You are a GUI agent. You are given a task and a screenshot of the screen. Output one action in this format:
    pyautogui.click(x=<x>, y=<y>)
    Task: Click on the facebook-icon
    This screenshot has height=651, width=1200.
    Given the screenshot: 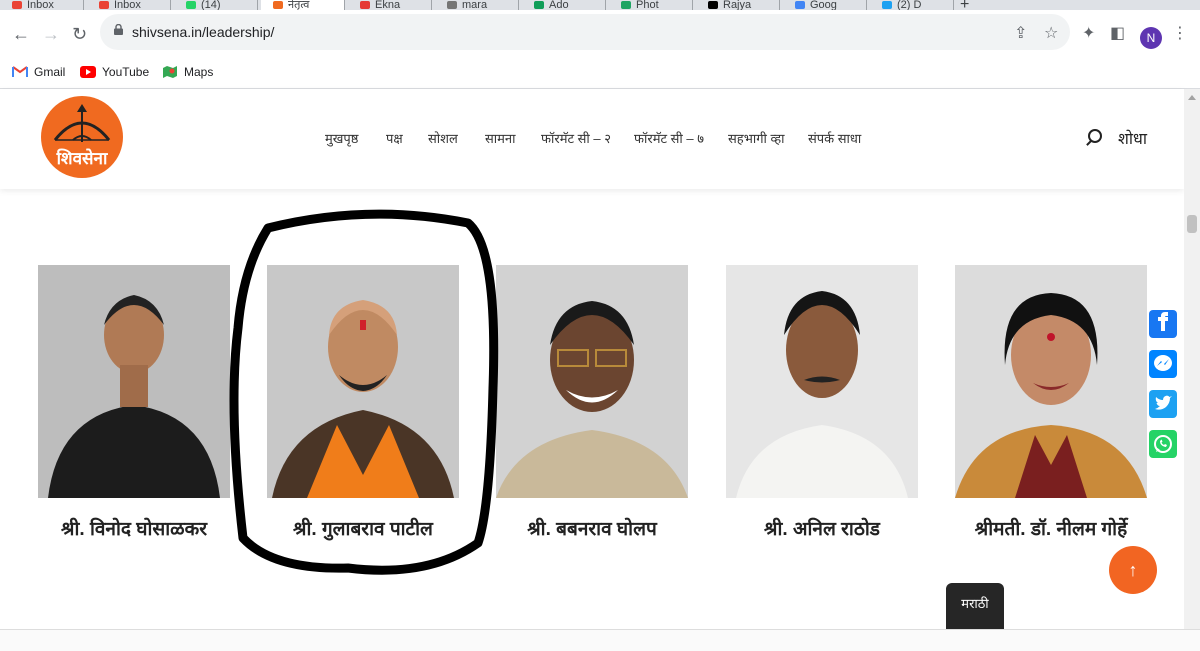 What is the action you would take?
    pyautogui.click(x=1163, y=324)
    